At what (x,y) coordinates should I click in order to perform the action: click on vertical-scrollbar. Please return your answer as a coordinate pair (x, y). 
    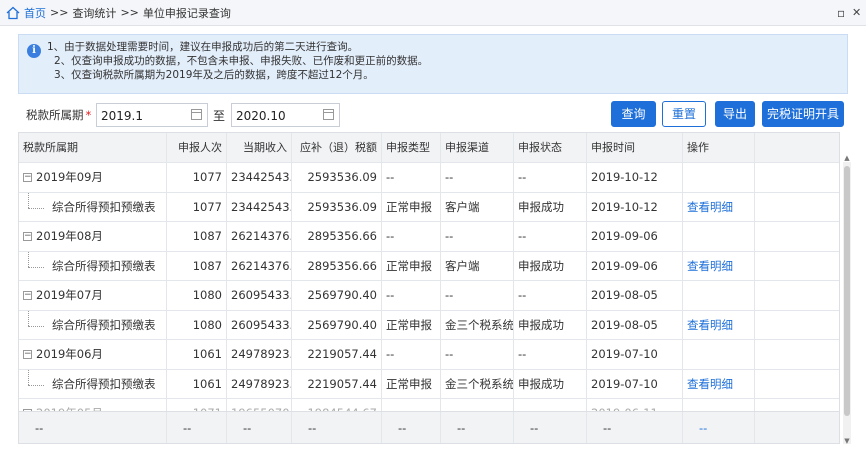
    Looking at the image, I should click on (847, 303).